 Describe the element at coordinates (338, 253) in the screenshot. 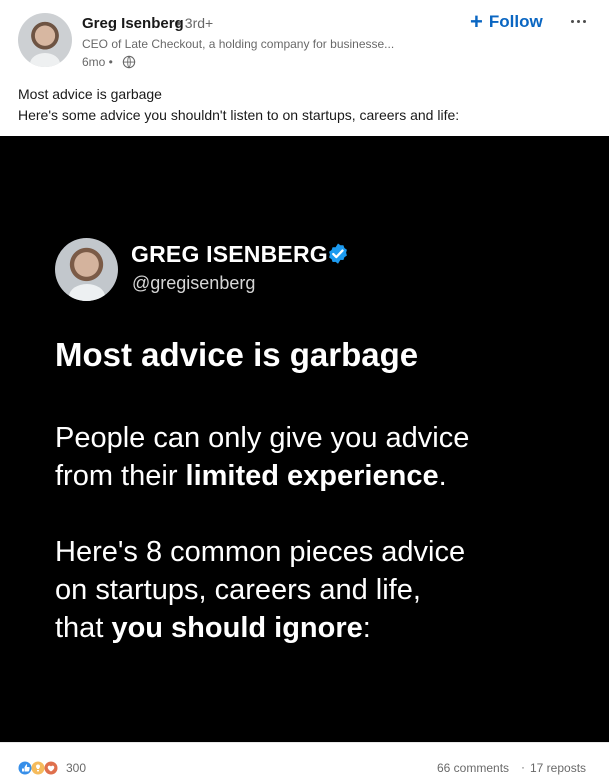

I see `verified-icon` at that location.